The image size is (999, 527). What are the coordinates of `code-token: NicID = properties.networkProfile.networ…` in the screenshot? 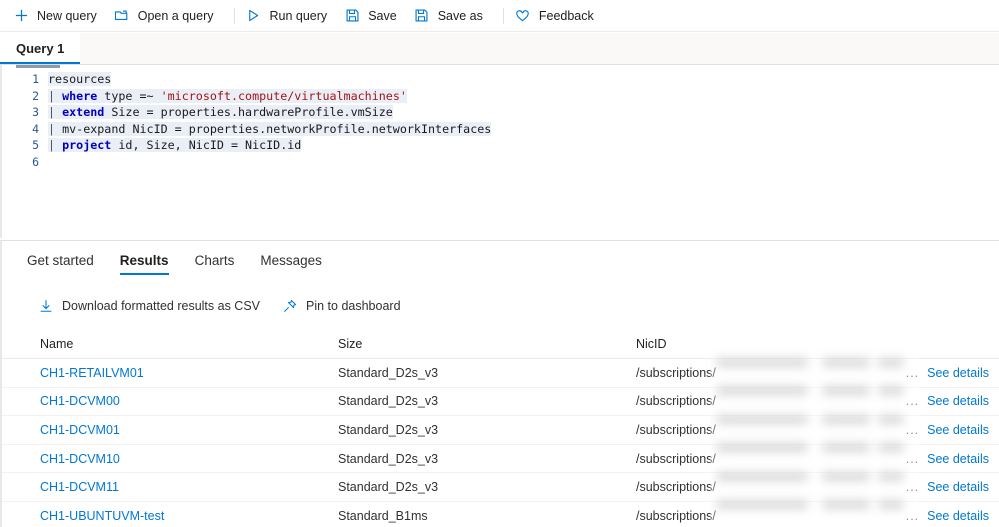 It's located at (308, 128).